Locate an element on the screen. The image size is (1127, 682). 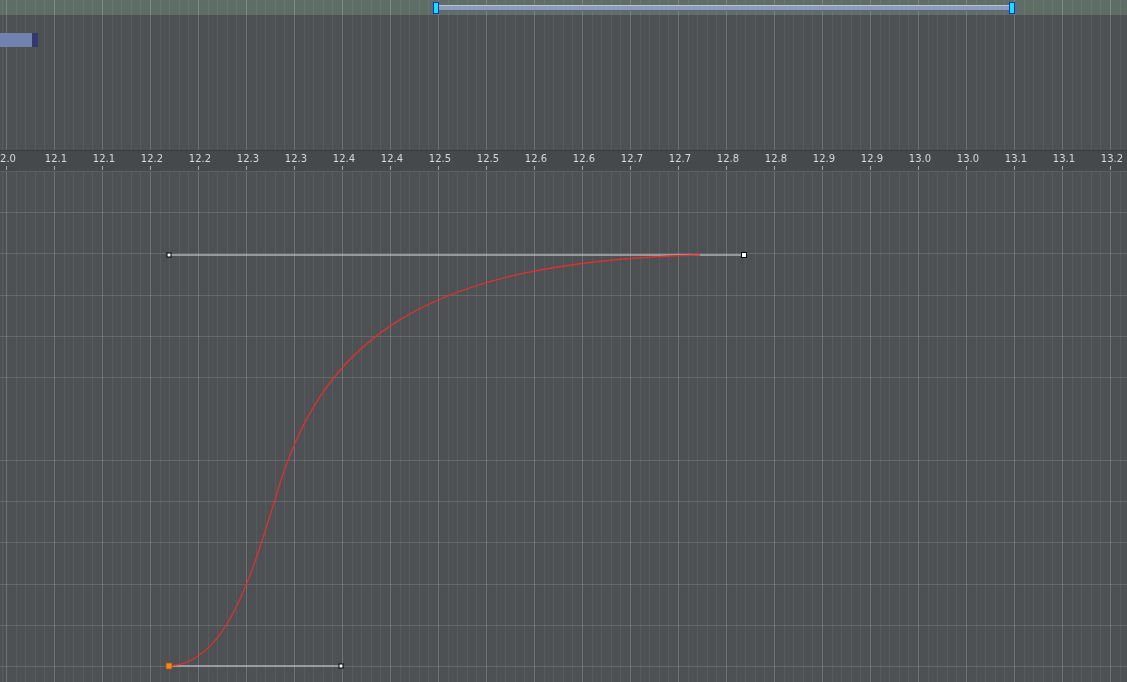
ruler-label: 2.0 is located at coordinates (8, 159).